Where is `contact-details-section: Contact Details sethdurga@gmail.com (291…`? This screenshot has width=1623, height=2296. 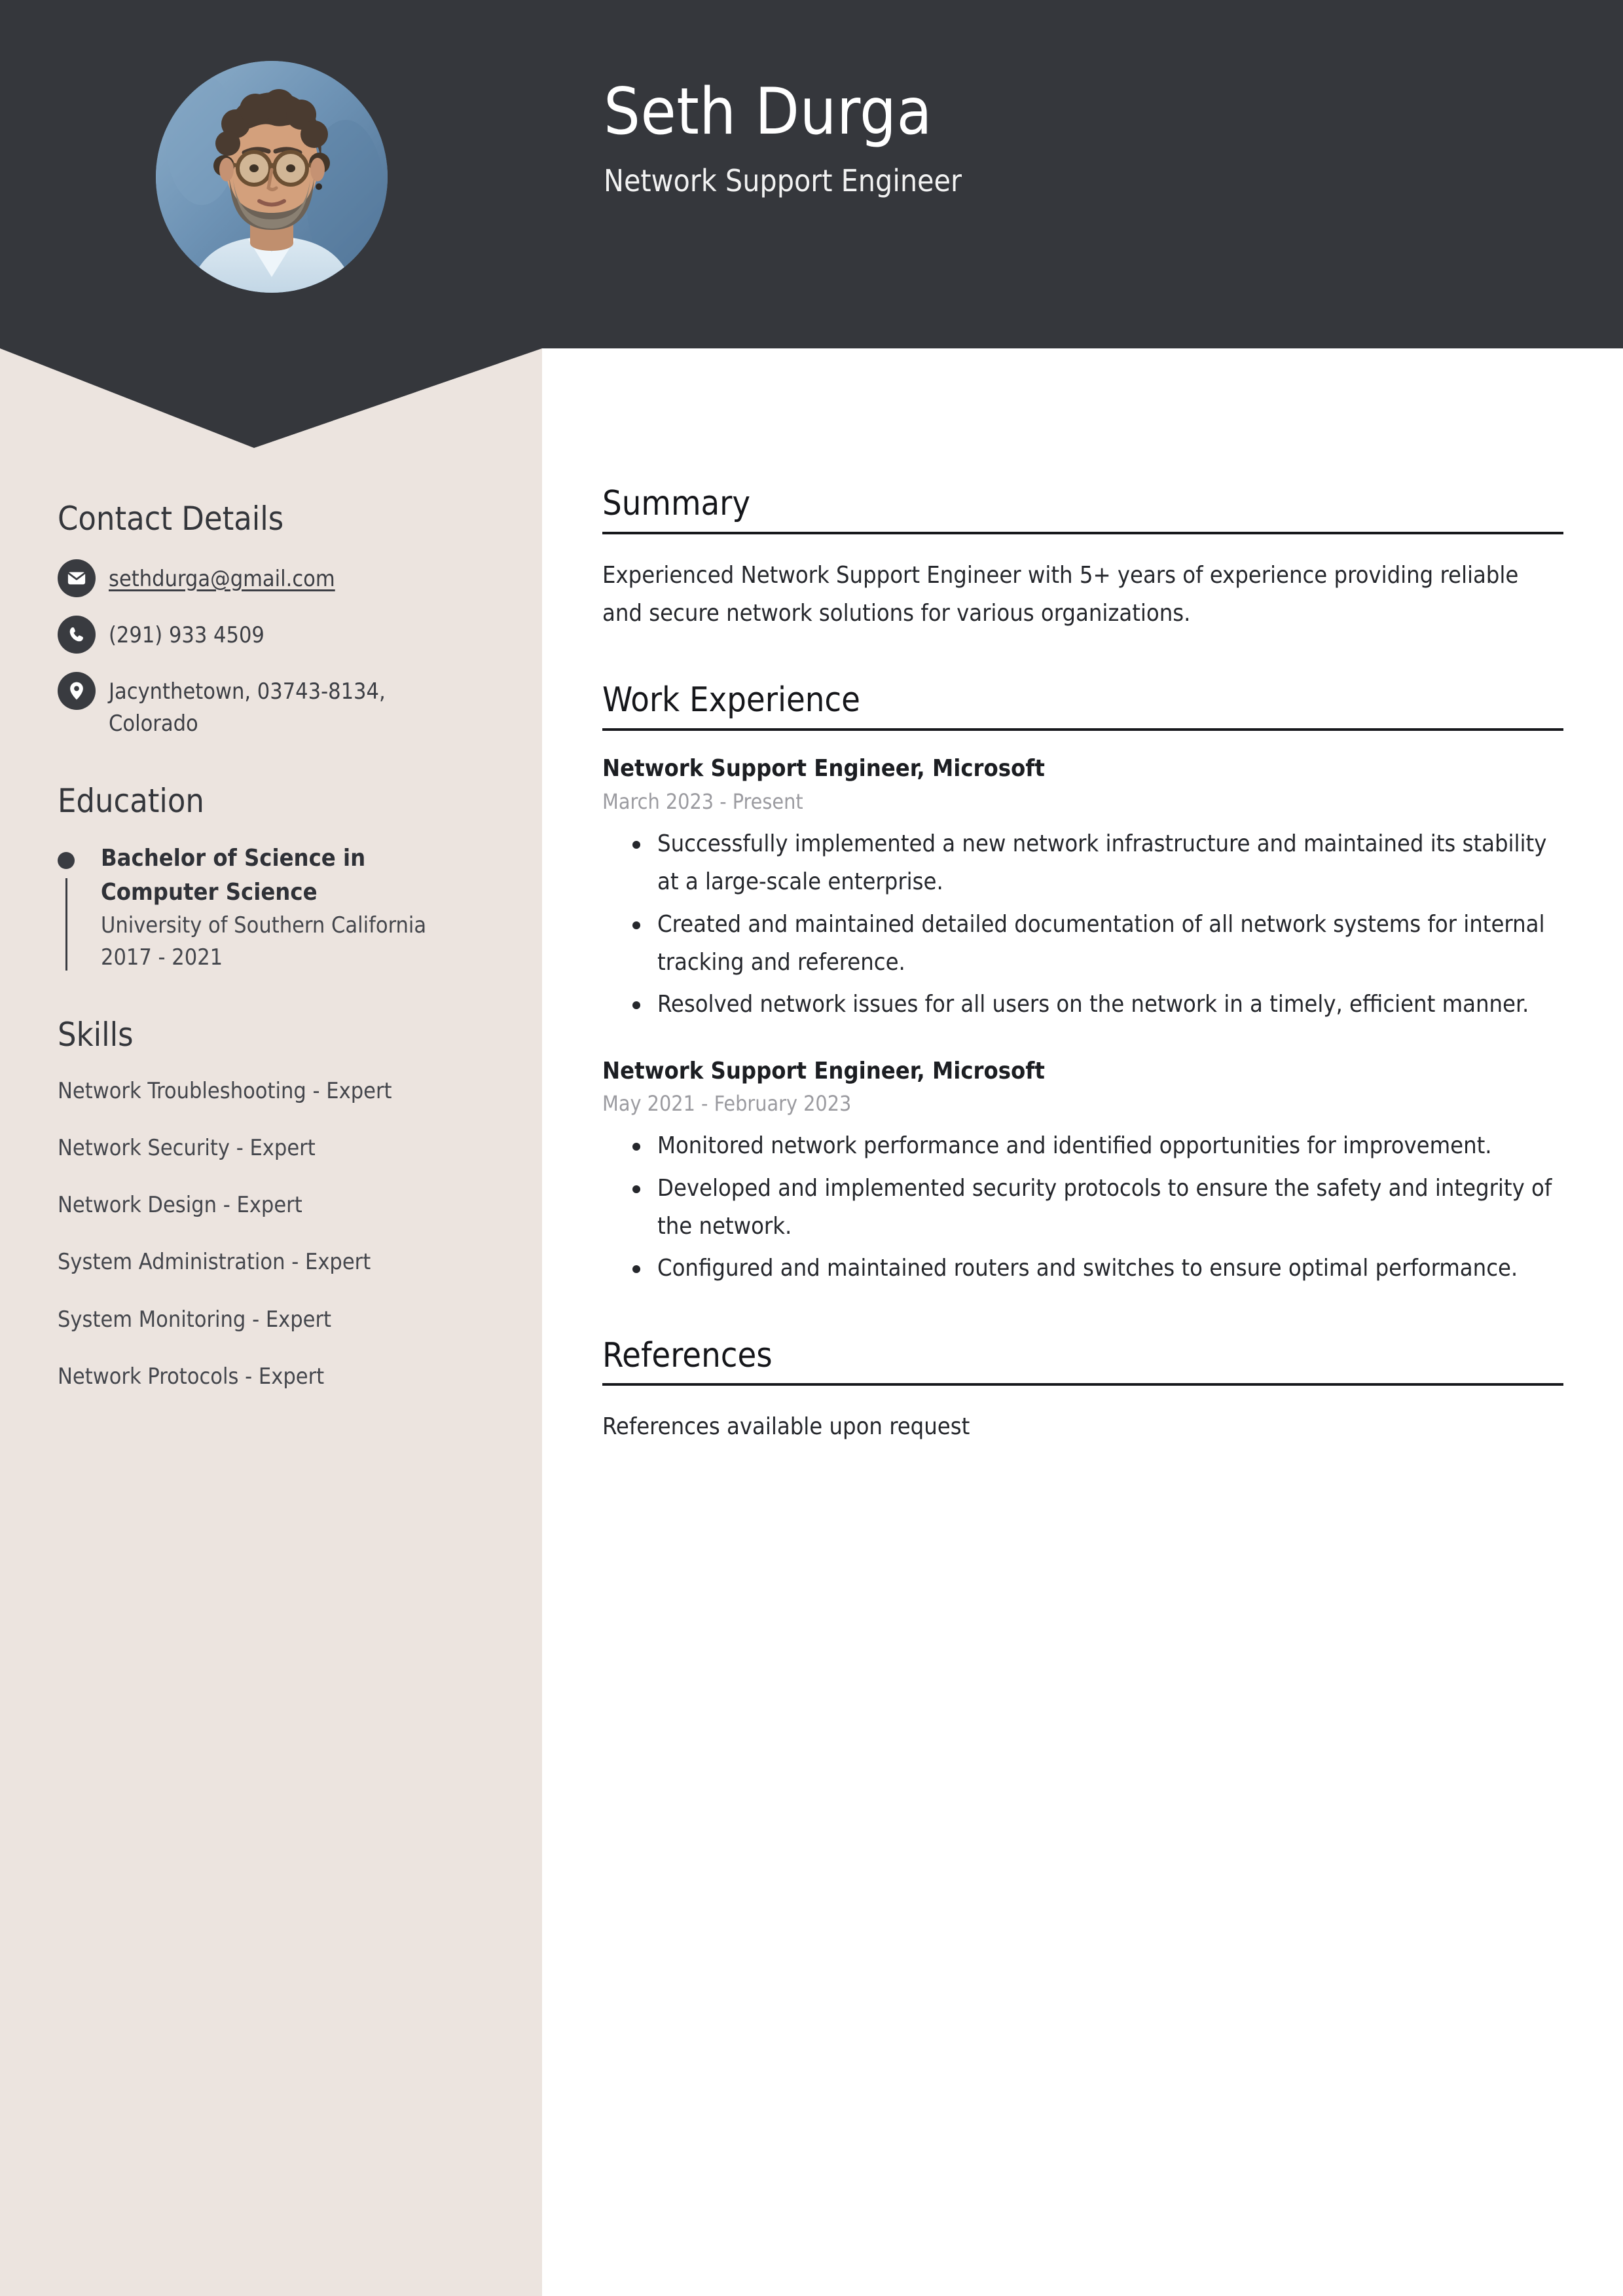
contact-details-section: Contact Details sethdurga@gmail.com (291… is located at coordinates (274, 620).